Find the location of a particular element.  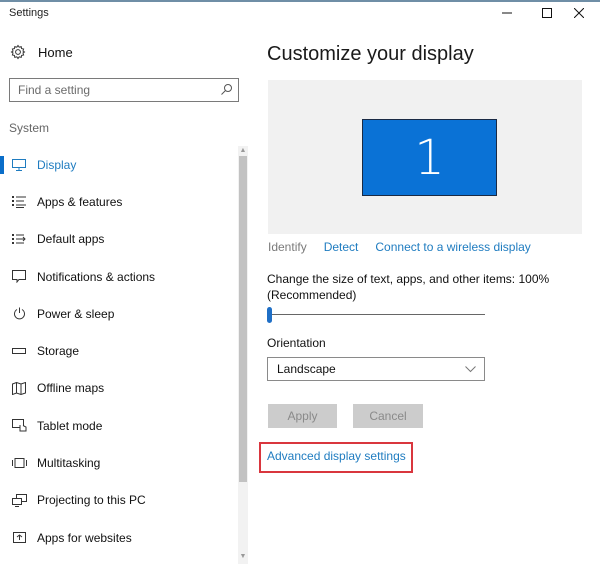

minimize-button is located at coordinates (507, 13).